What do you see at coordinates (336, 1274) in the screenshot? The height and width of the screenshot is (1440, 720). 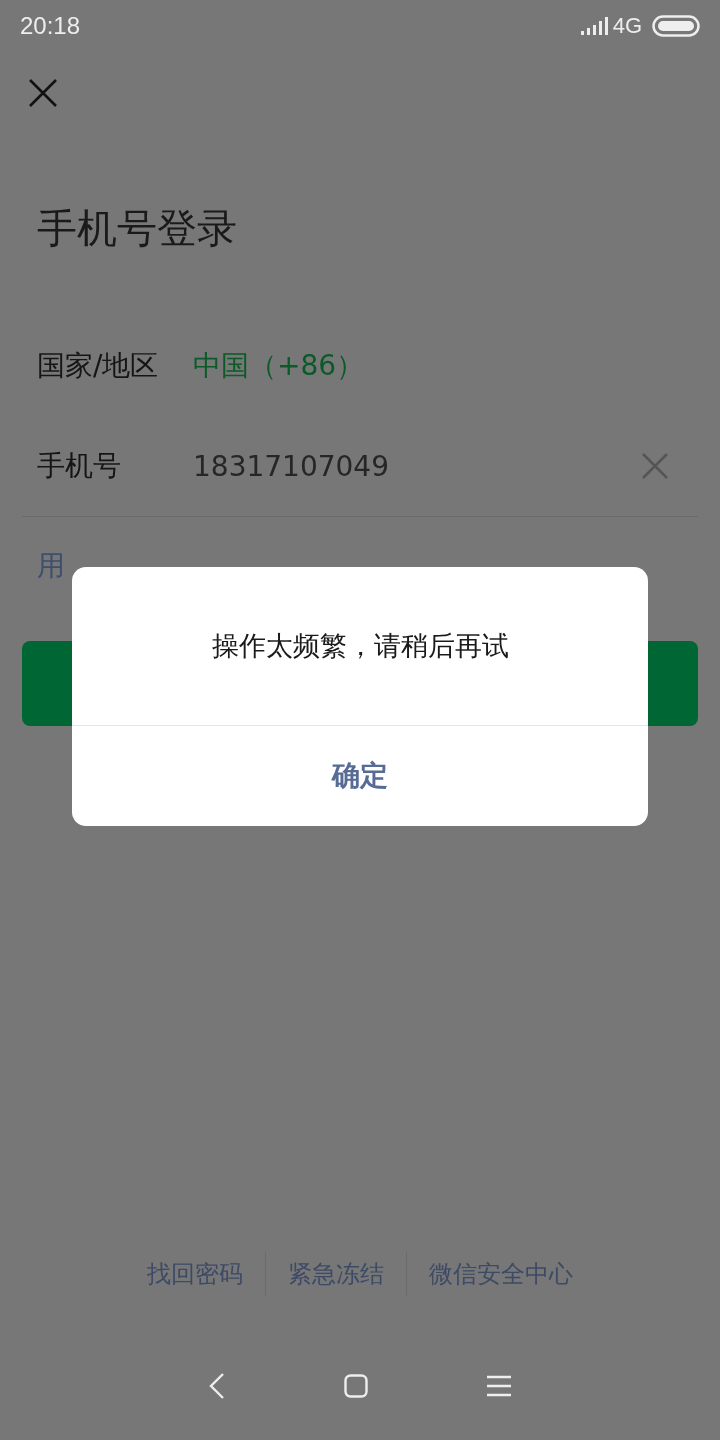 I see `footer-link: 紧急冻结` at bounding box center [336, 1274].